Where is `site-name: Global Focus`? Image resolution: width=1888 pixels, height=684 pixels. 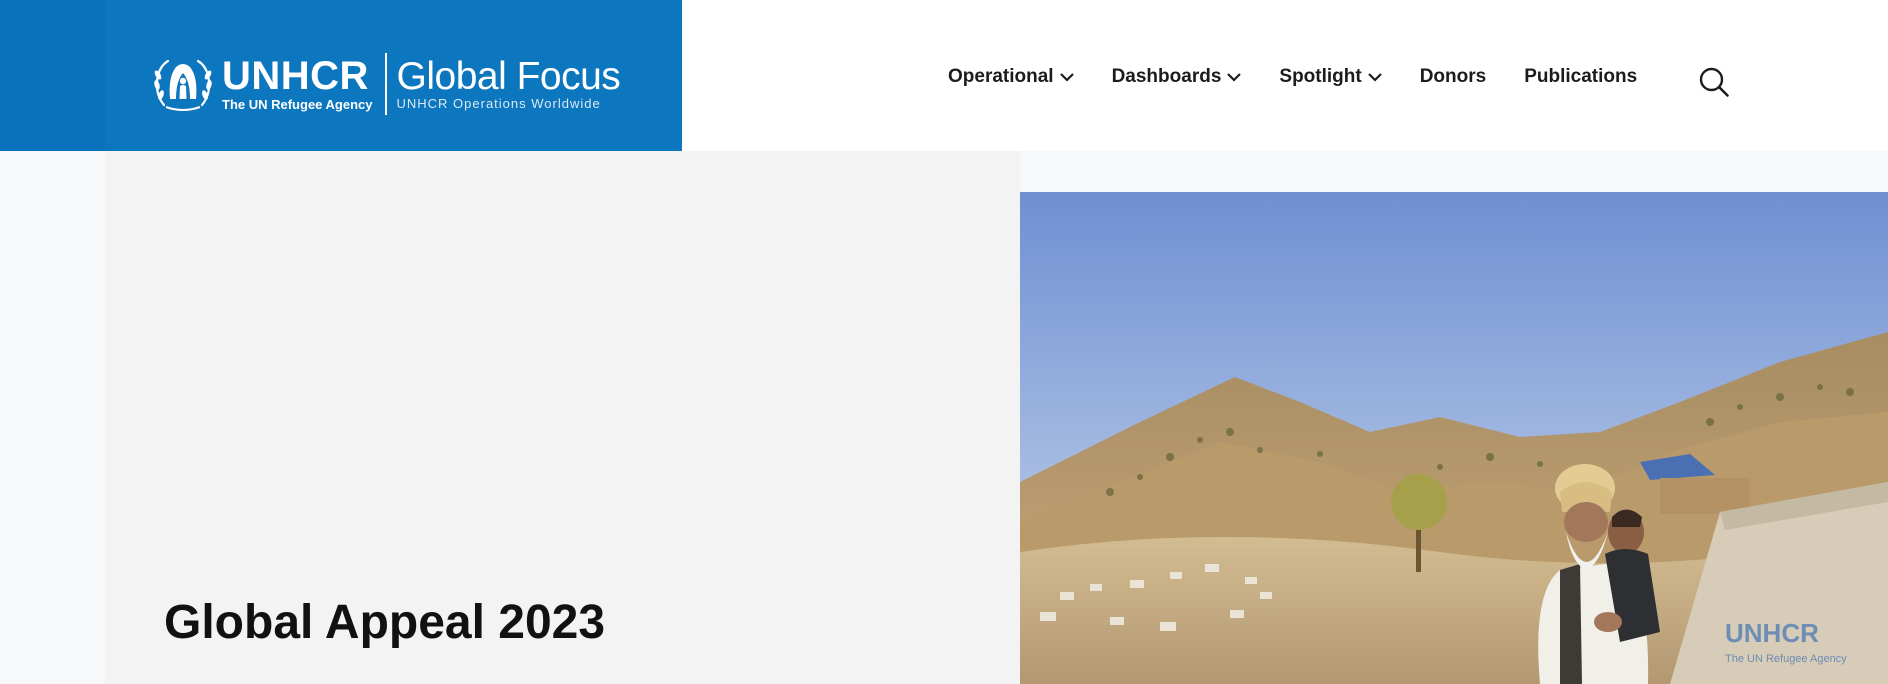
site-name: Global Focus is located at coordinates (508, 76).